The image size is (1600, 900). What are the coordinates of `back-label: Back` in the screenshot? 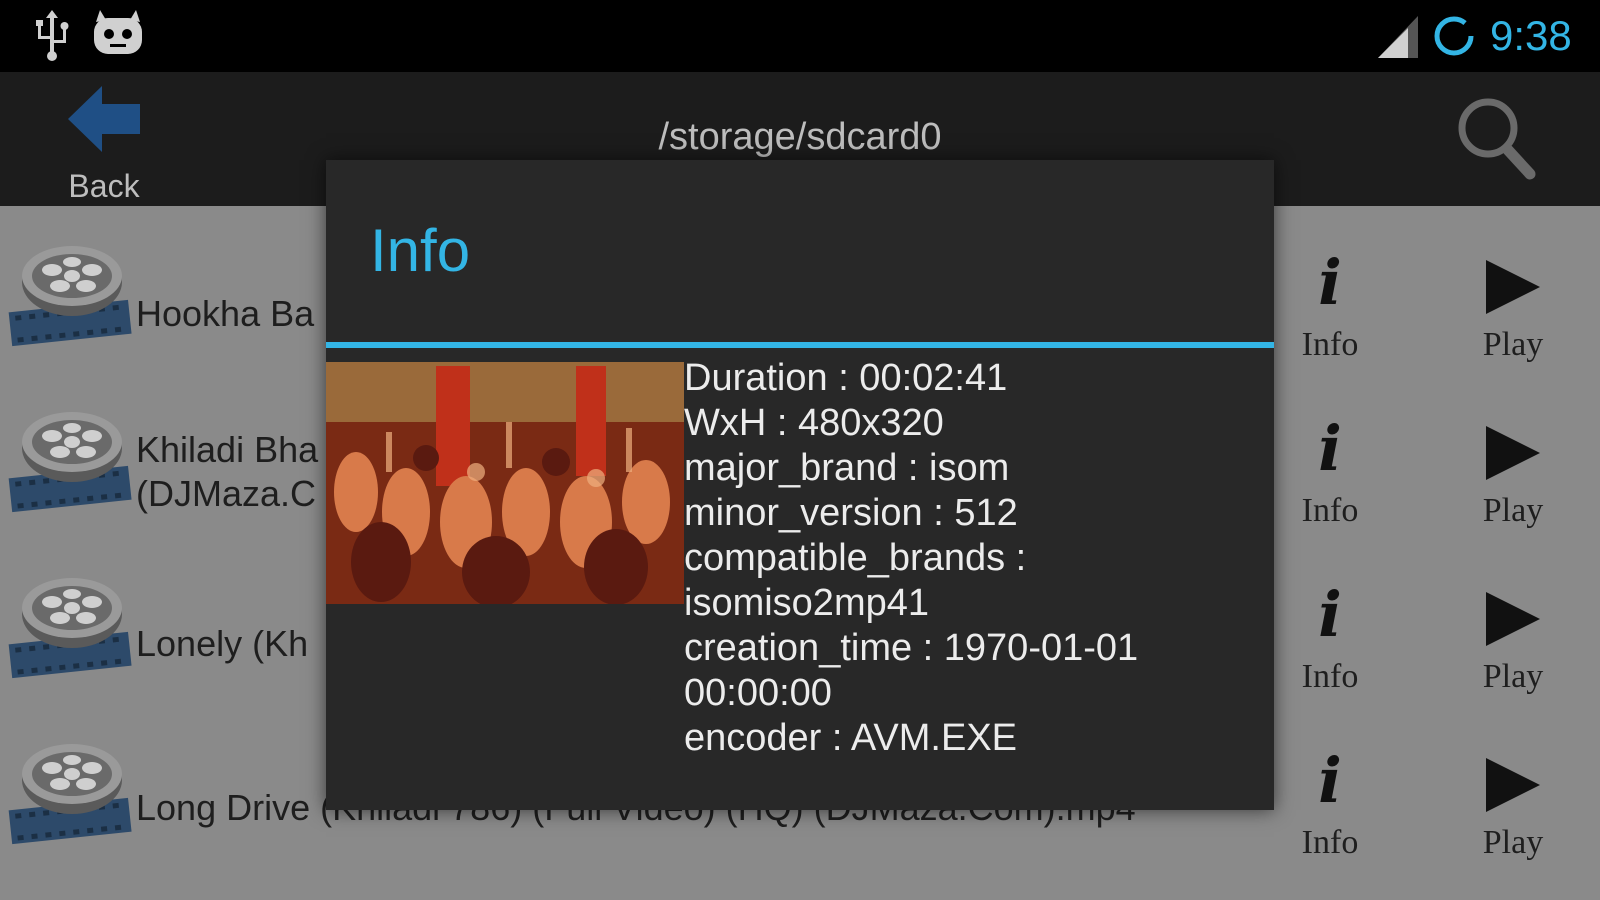 It's located at (104, 186).